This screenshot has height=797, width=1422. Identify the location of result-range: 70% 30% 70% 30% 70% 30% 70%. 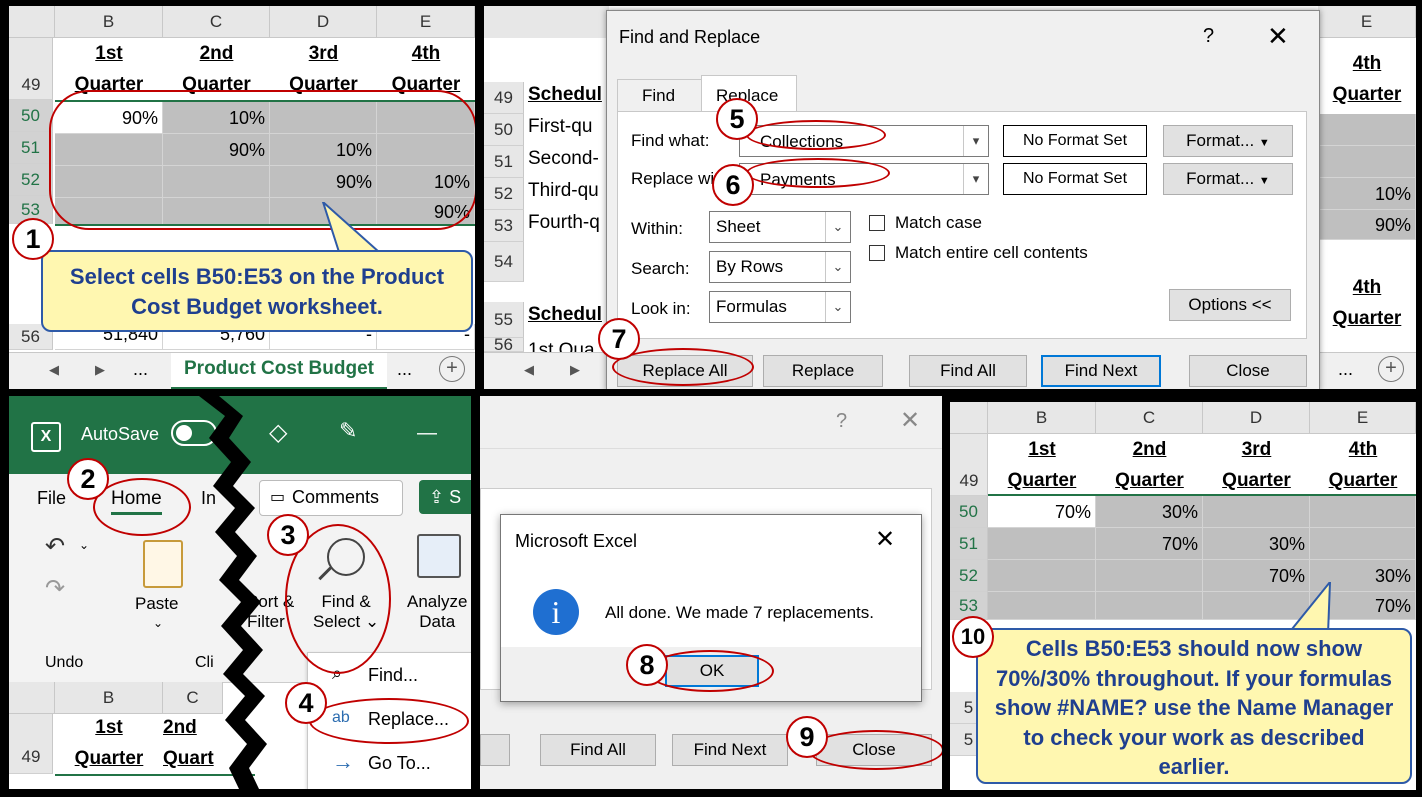
(1202, 558).